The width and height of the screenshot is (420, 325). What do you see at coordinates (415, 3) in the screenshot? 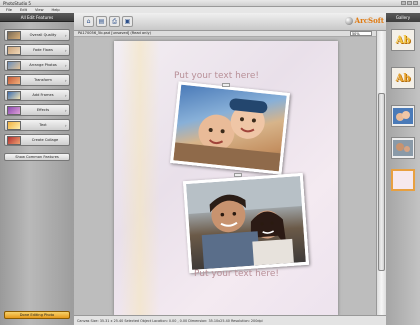
I see `close-button` at bounding box center [415, 3].